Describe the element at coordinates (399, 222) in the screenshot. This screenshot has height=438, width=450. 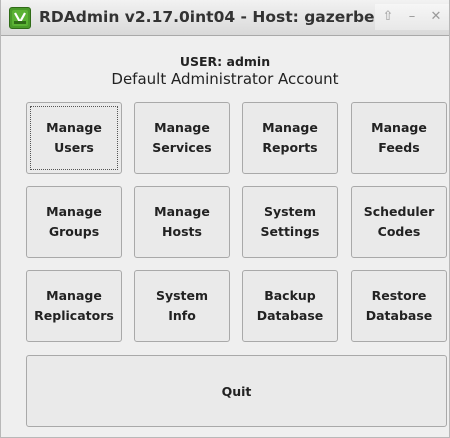
I see `scheduler-codes-button: Scheduler Codes` at that location.